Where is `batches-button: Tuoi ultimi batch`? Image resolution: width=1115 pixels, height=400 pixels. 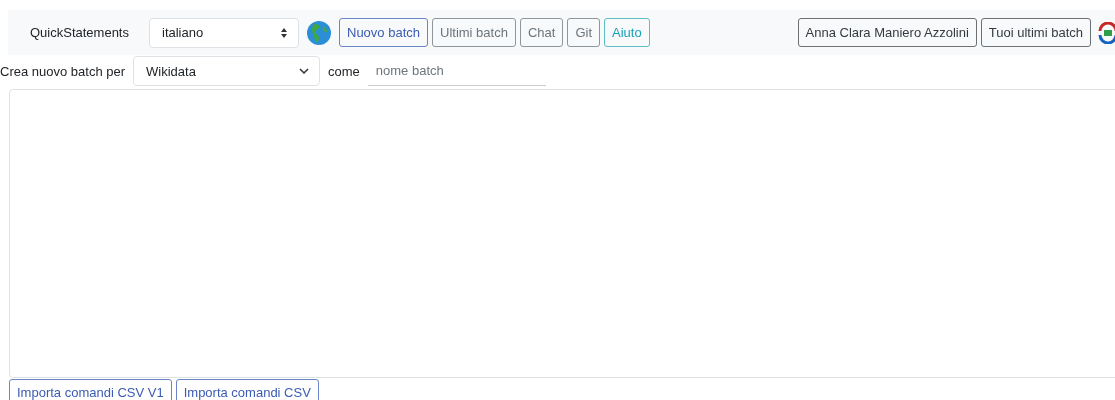 batches-button: Tuoi ultimi batch is located at coordinates (1035, 32).